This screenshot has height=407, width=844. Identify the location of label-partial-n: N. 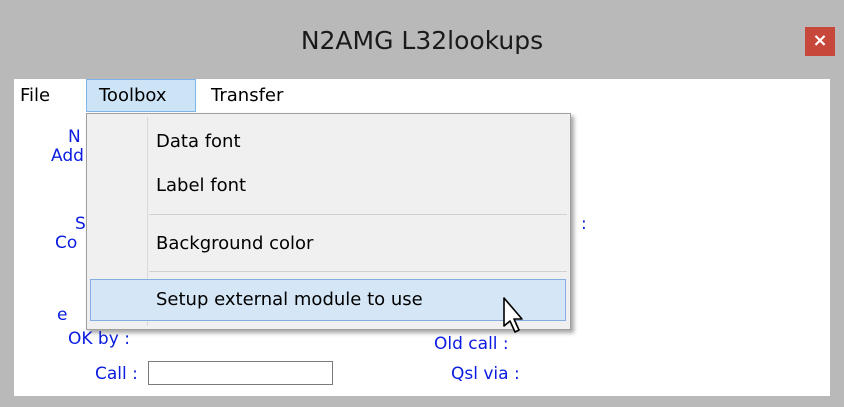
(74, 137).